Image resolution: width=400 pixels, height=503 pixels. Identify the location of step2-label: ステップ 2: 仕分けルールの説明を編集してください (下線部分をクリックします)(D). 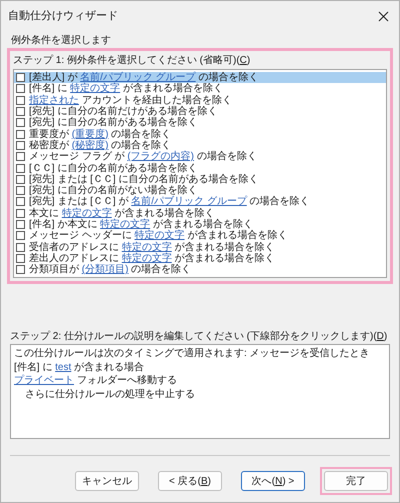
(199, 337).